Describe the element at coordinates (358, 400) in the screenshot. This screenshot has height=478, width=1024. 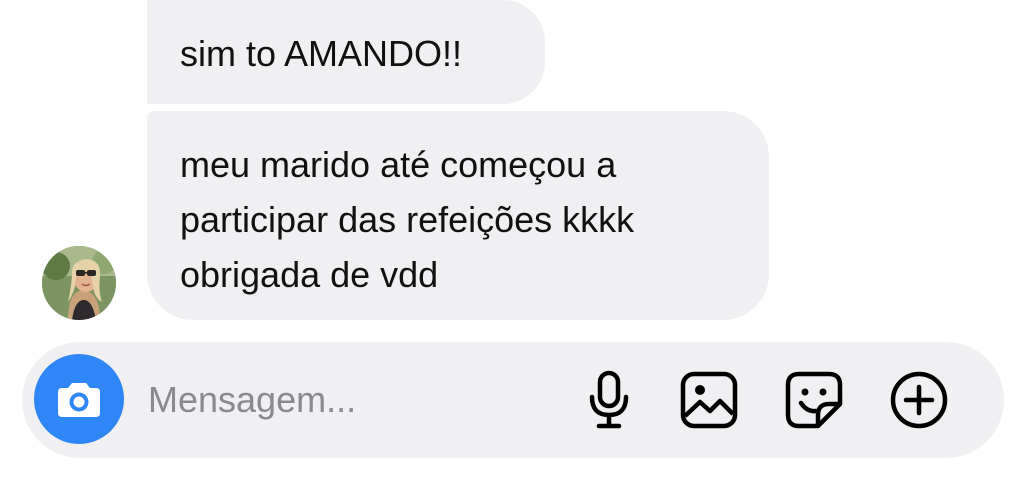
I see `message-input` at that location.